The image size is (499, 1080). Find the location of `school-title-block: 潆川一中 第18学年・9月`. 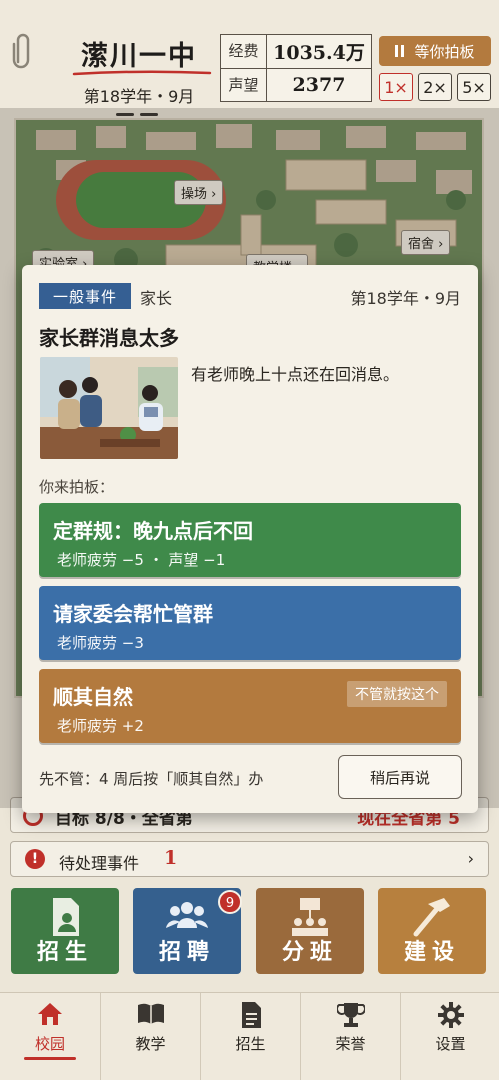

school-title-block: 潆川一中 第18学年・9月 is located at coordinates (139, 75).